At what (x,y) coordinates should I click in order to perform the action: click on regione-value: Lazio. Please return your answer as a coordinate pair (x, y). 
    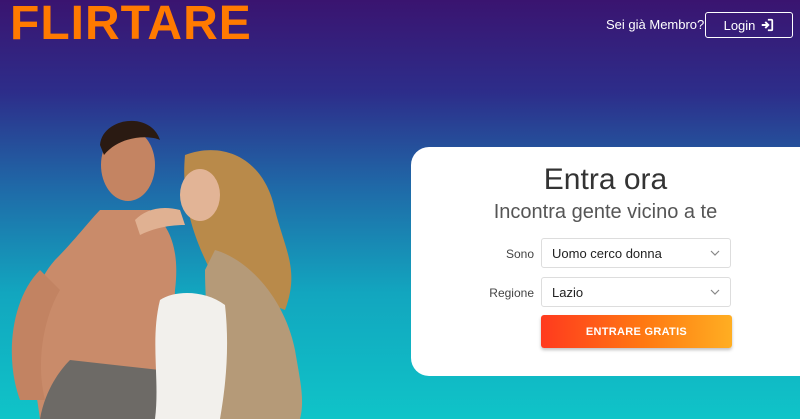
    Looking at the image, I should click on (568, 292).